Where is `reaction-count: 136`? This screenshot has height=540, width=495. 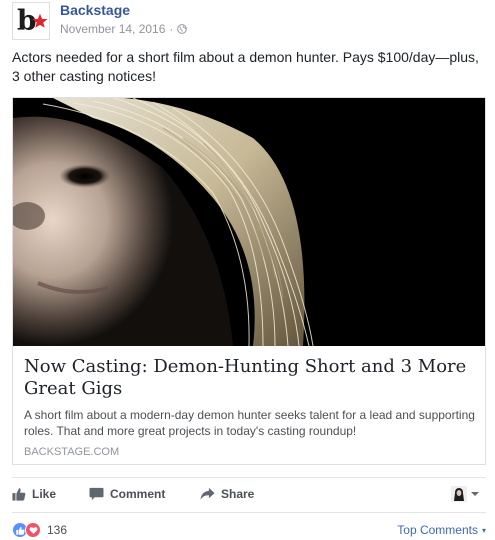
reaction-count: 136 is located at coordinates (57, 530).